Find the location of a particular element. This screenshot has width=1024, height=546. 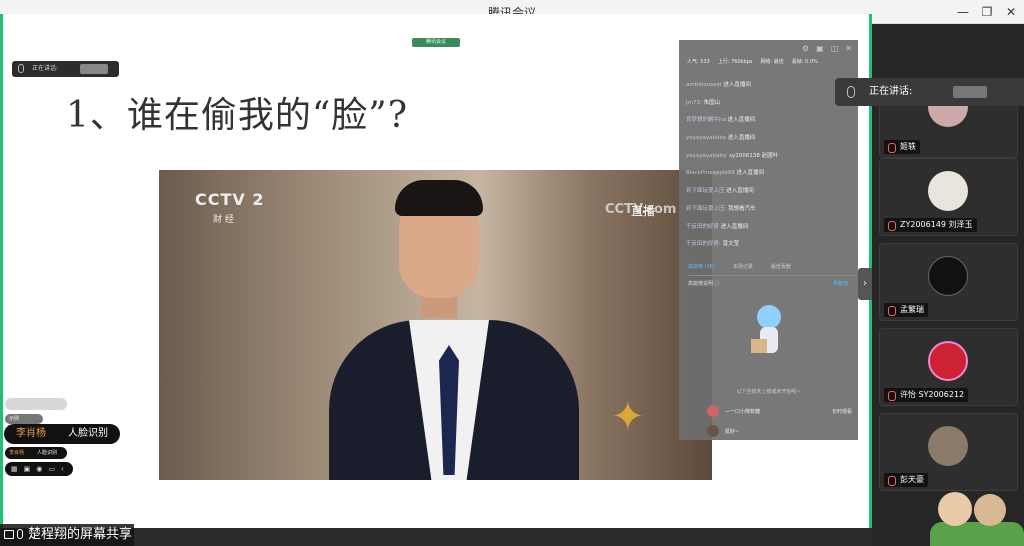

grid-icon: ▦ is located at coordinates (14, 469).